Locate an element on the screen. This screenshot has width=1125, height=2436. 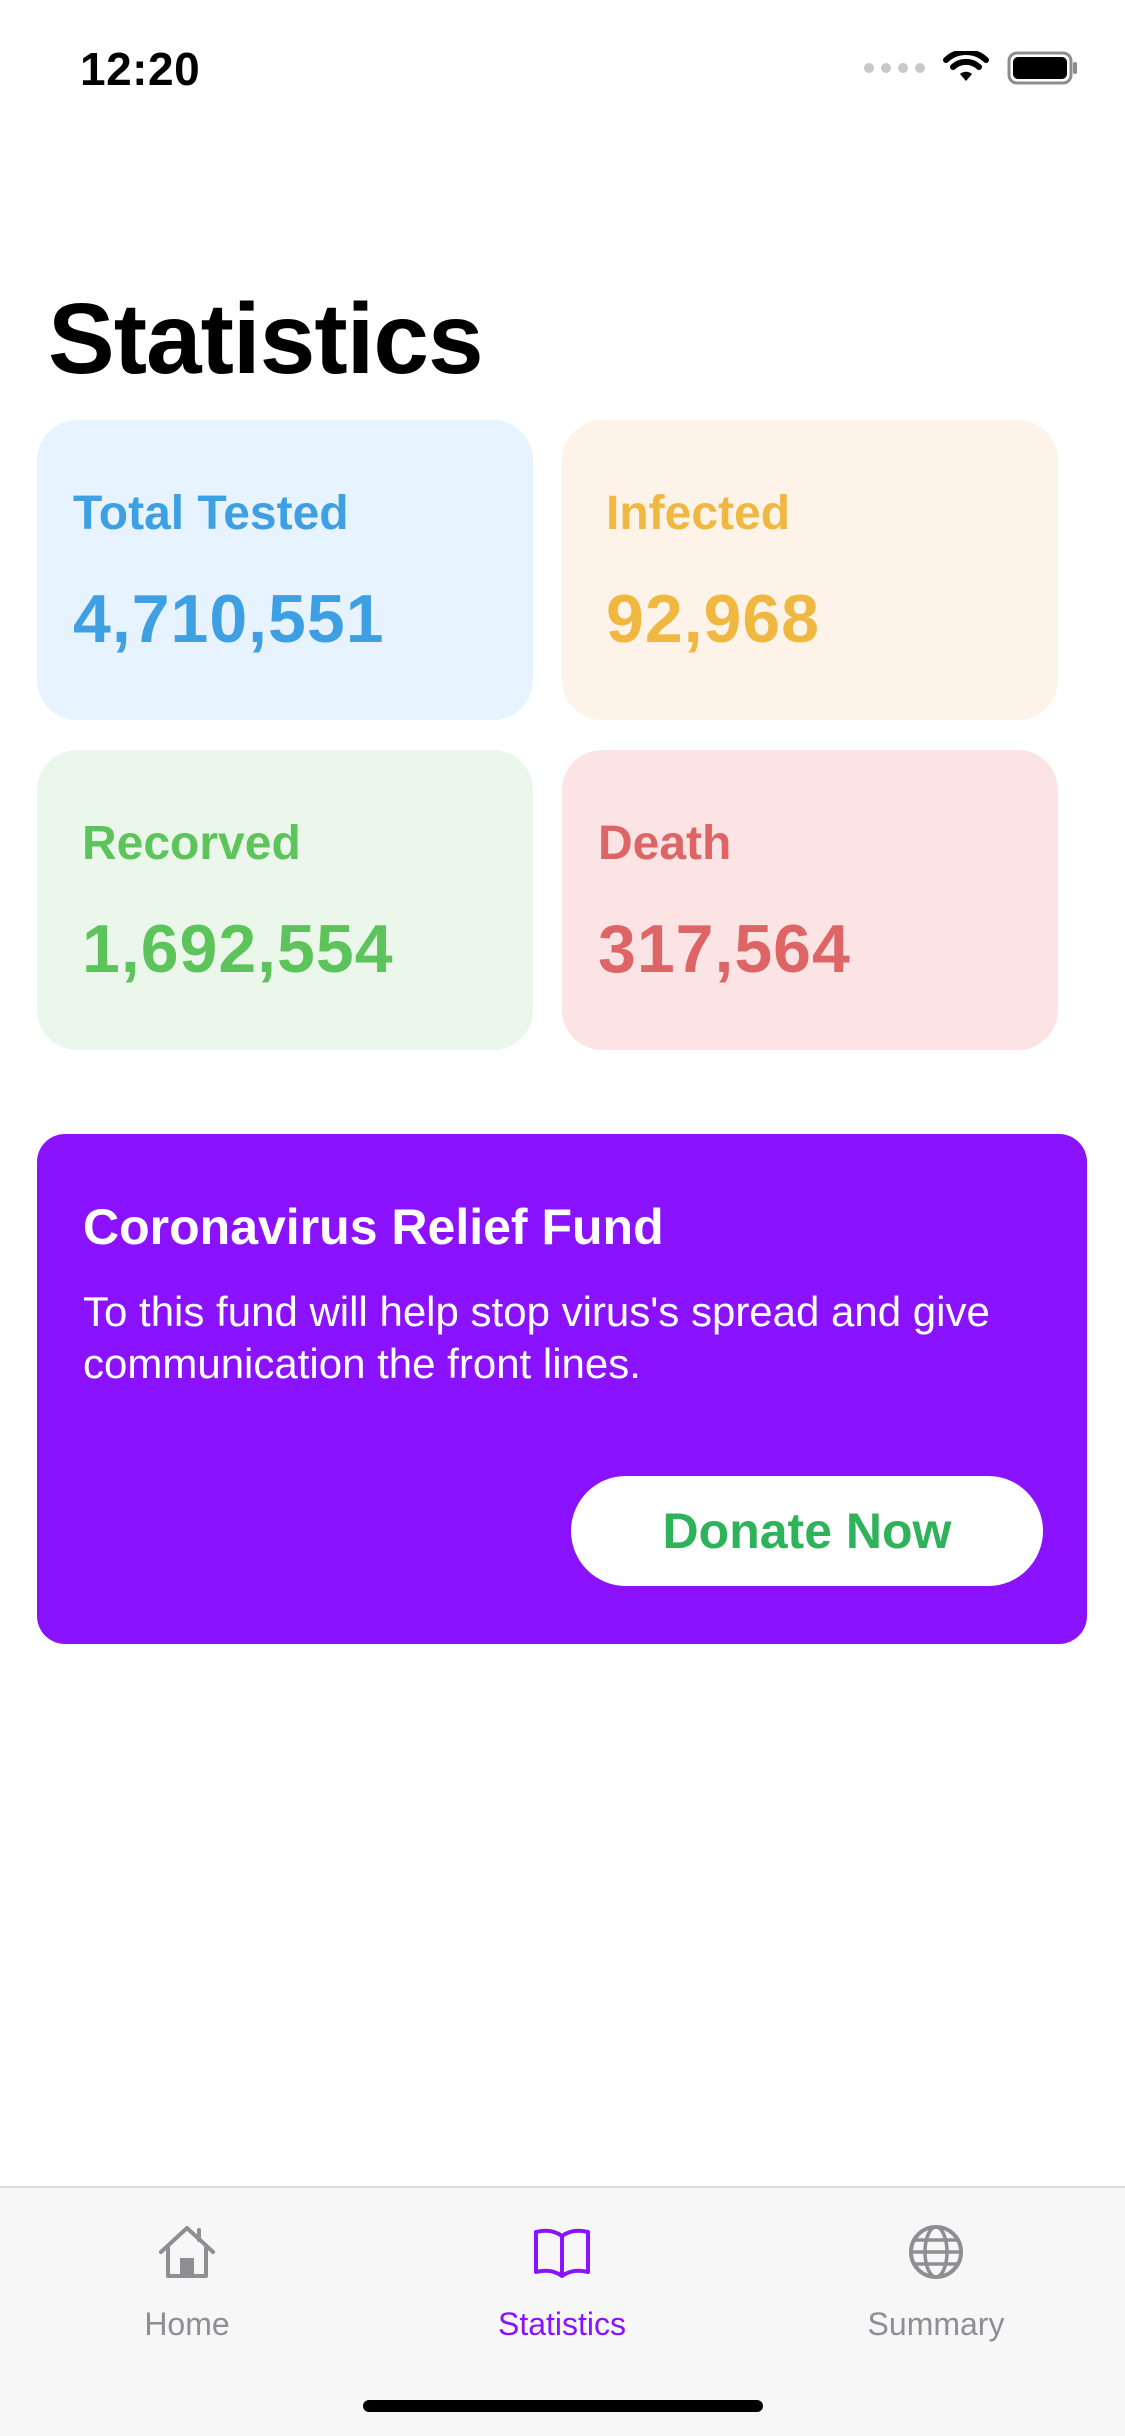
stat-value: 92,968 is located at coordinates (713, 619).